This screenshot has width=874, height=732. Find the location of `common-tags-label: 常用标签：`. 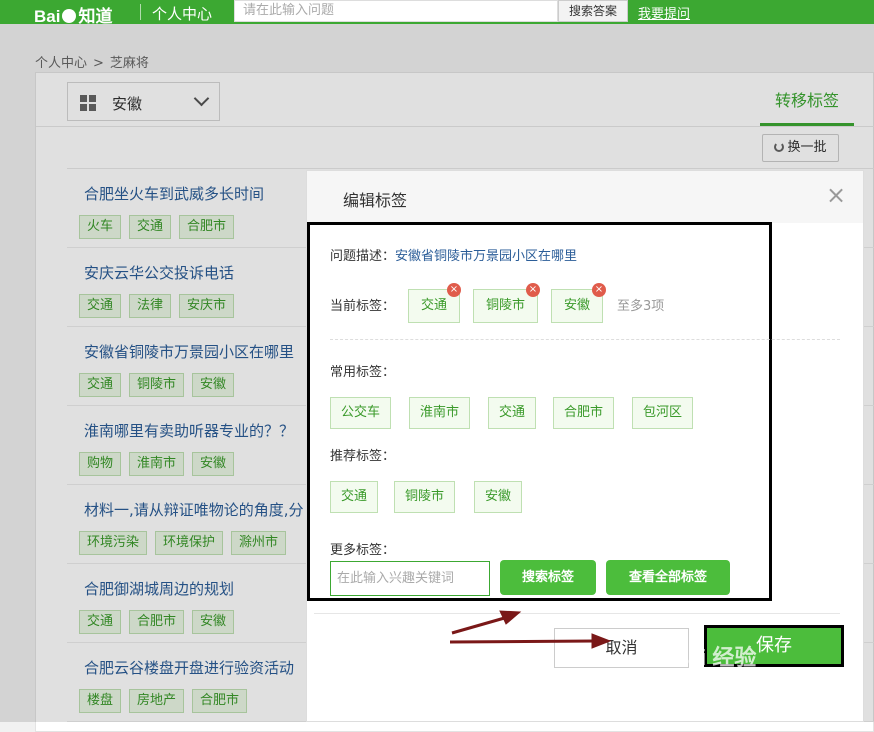

common-tags-label: 常用标签： is located at coordinates (363, 372).